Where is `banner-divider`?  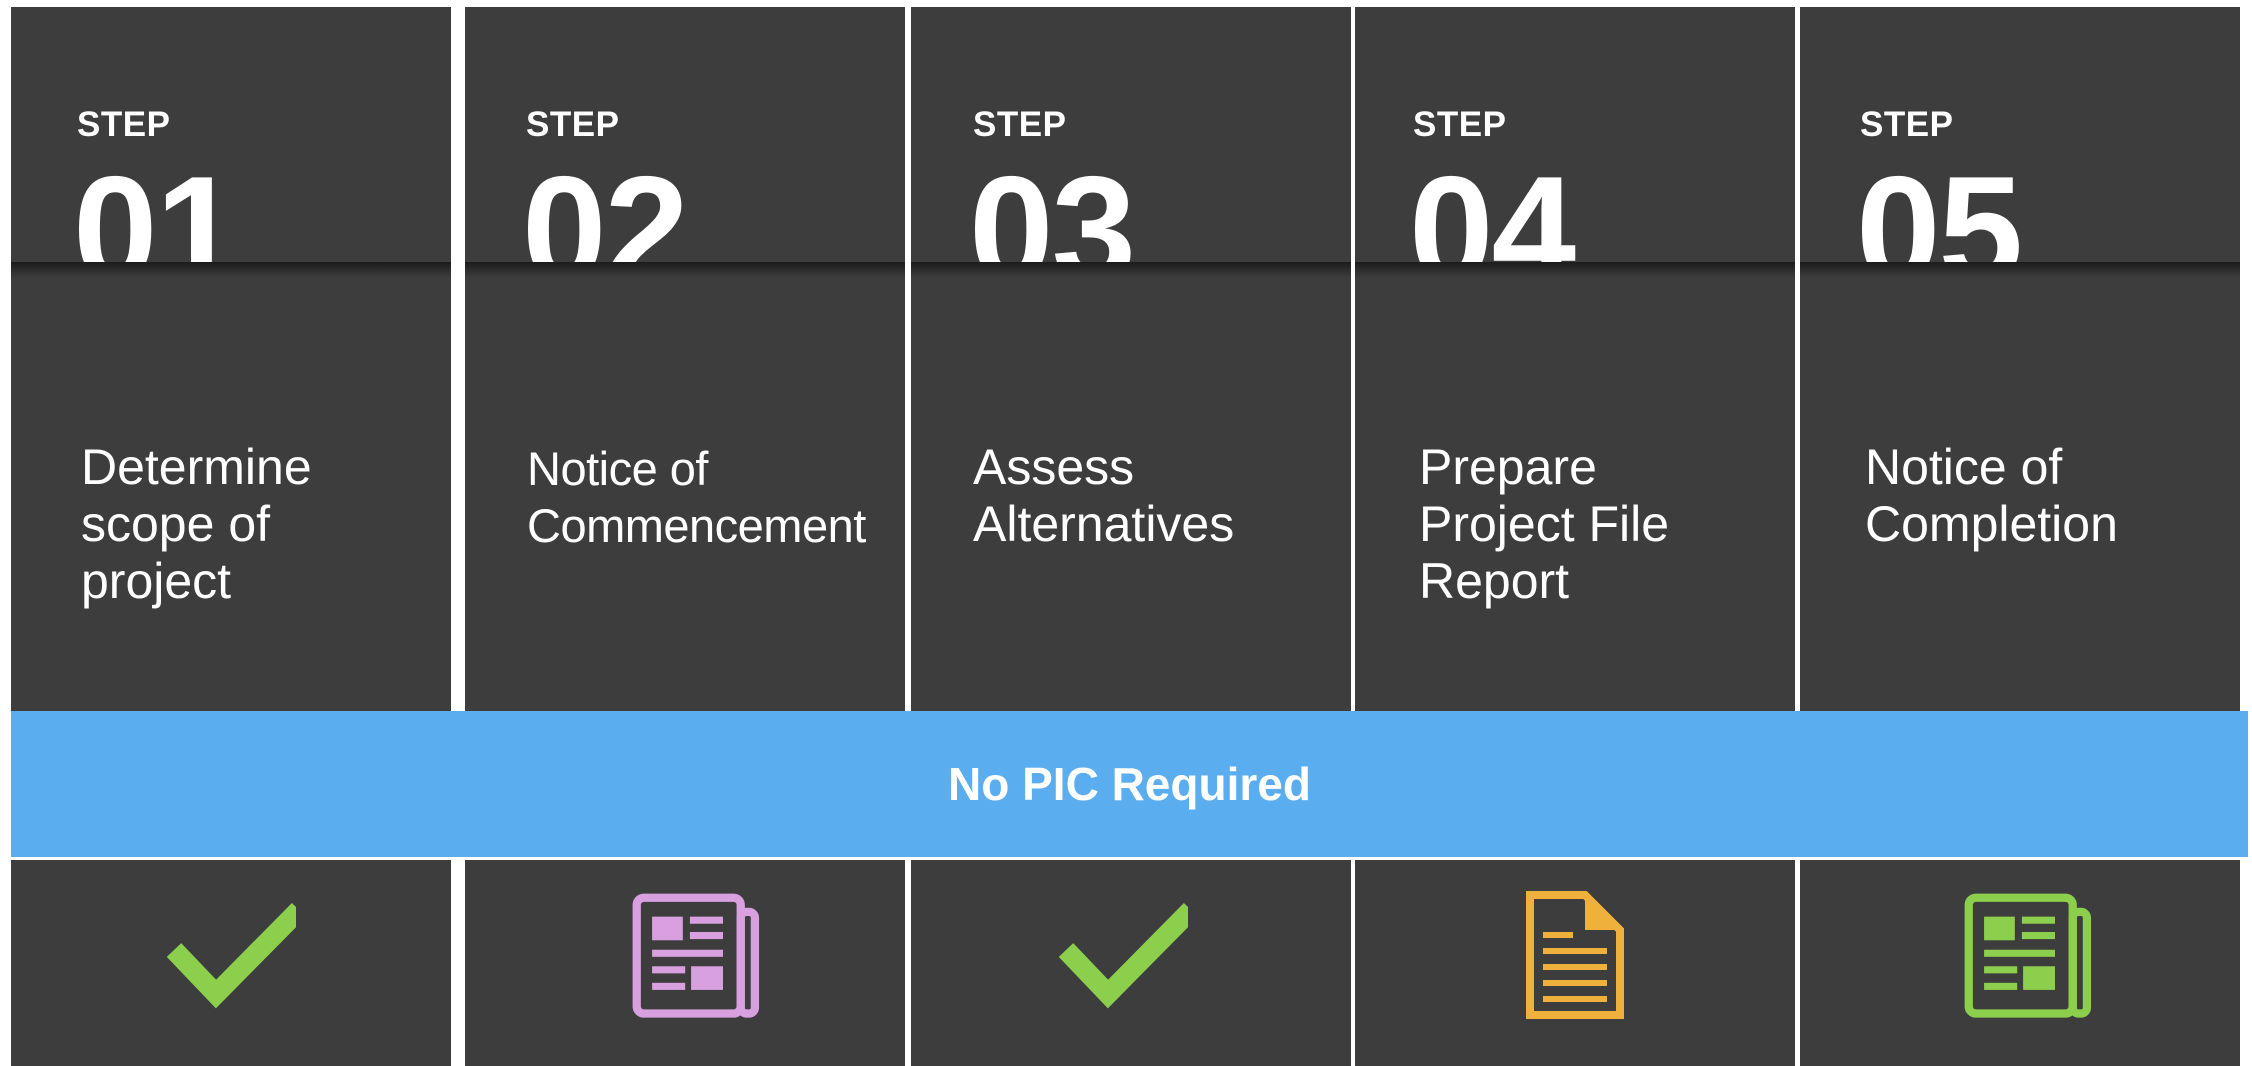 banner-divider is located at coordinates (1129, 858).